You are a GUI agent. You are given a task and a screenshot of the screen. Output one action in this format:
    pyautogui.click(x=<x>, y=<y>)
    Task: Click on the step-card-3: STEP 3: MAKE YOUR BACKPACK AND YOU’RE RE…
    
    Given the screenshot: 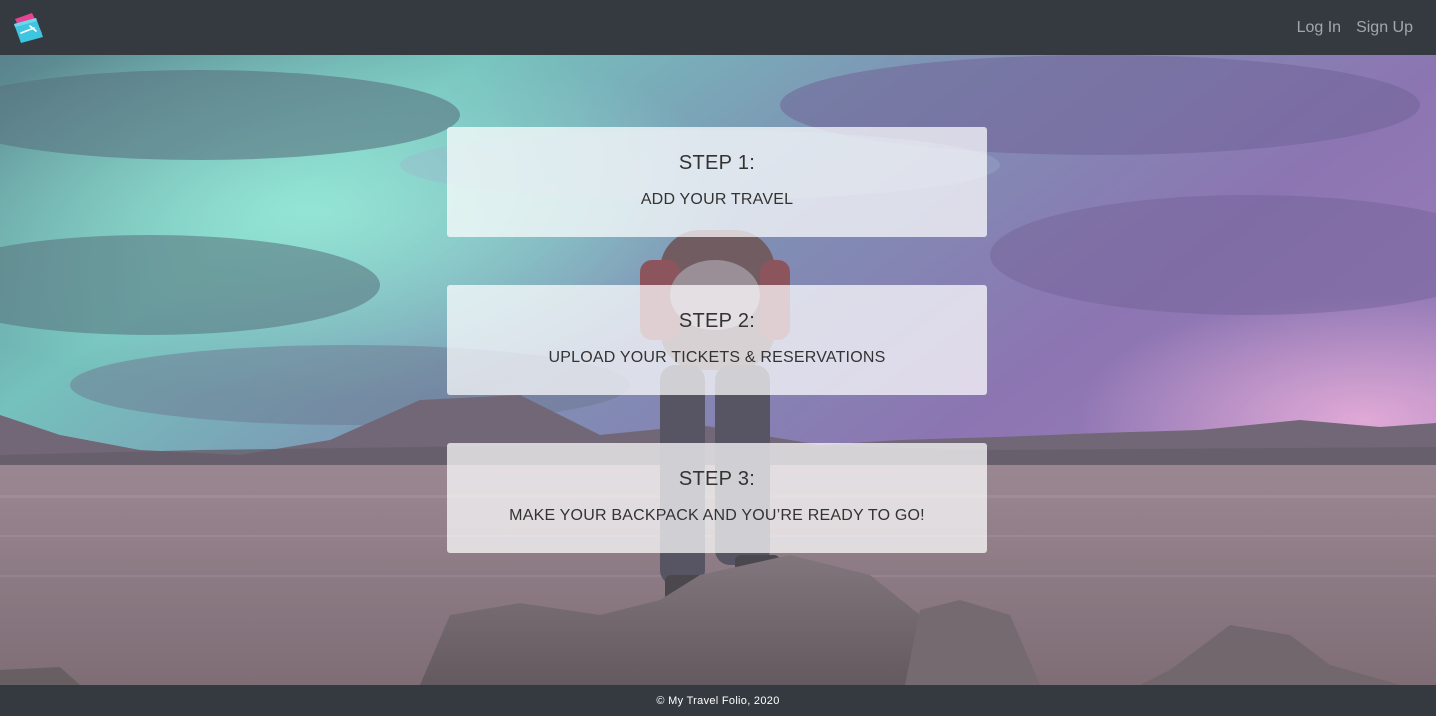 What is the action you would take?
    pyautogui.click(x=717, y=498)
    